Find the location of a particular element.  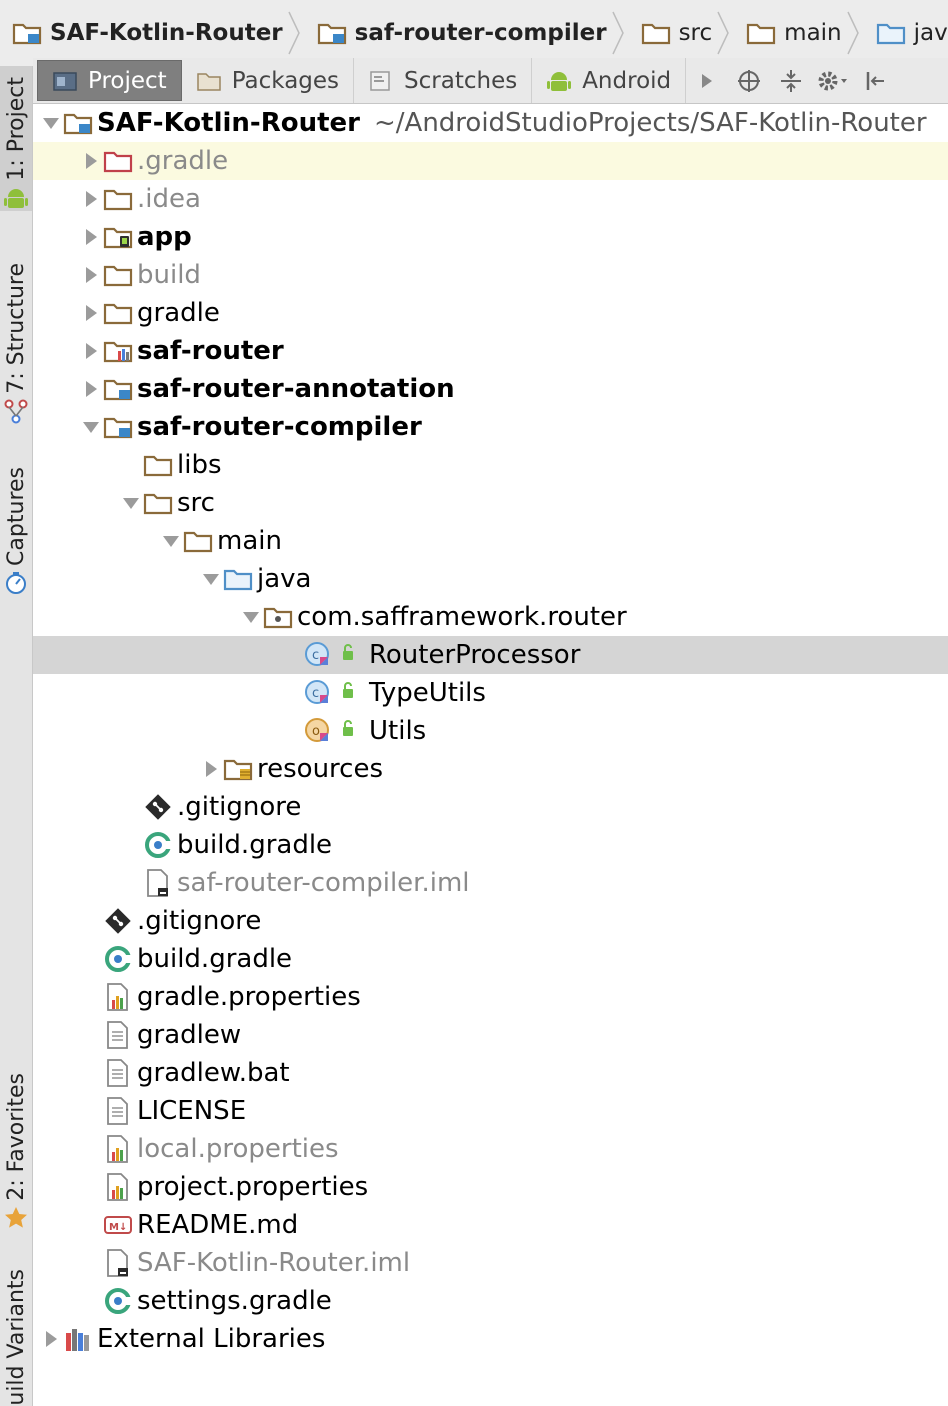

tab-android: Android is located at coordinates (609, 80).